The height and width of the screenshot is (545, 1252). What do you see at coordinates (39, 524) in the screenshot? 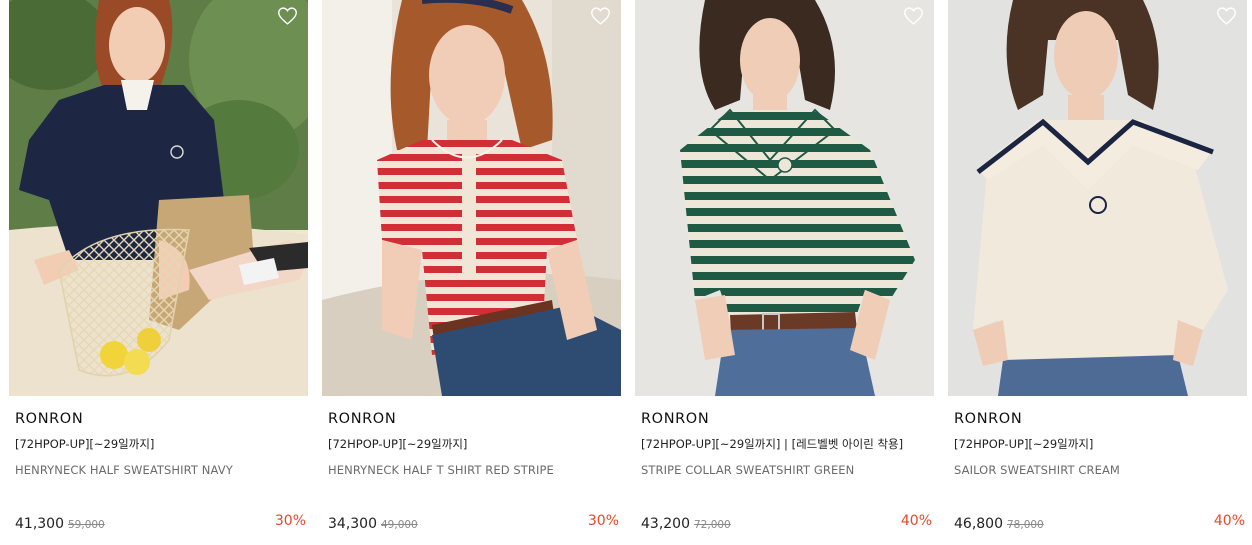
I see `sale-price: 41,300` at bounding box center [39, 524].